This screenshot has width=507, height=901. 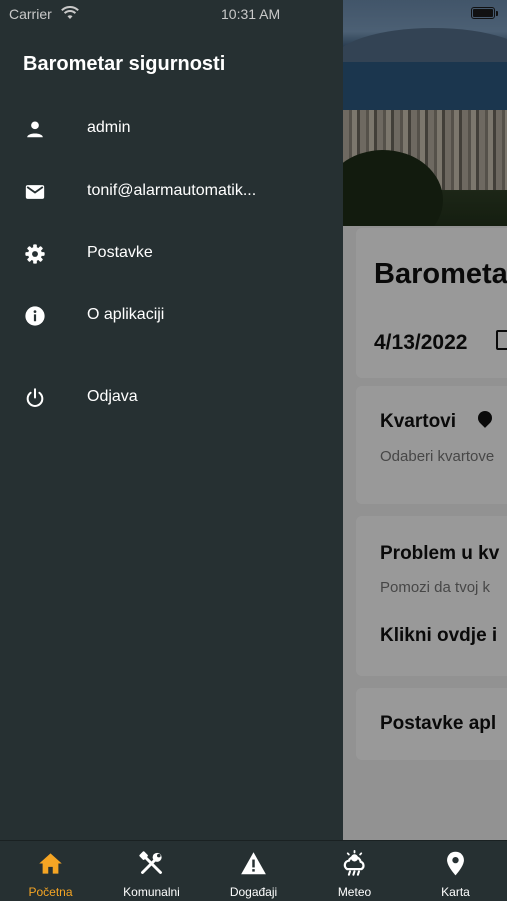 I want to click on drawer-item-user: admin, so click(x=171, y=129).